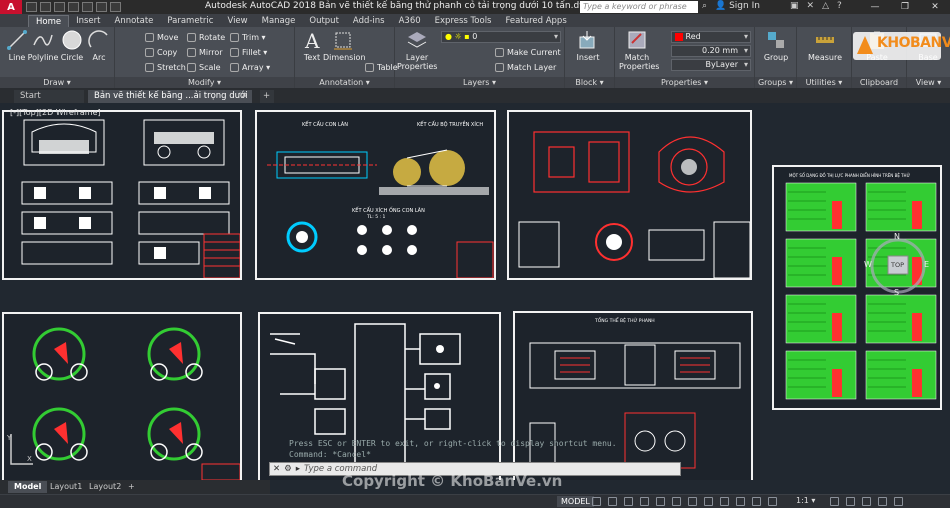 This screenshot has width=950, height=508. Describe the element at coordinates (850, 501) in the screenshot. I see `isolate-icon` at that location.